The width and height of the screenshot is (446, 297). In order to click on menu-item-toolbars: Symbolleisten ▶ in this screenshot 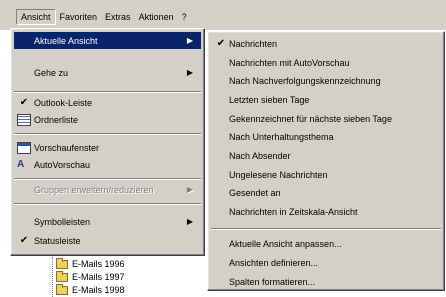, I will do `click(107, 221)`.